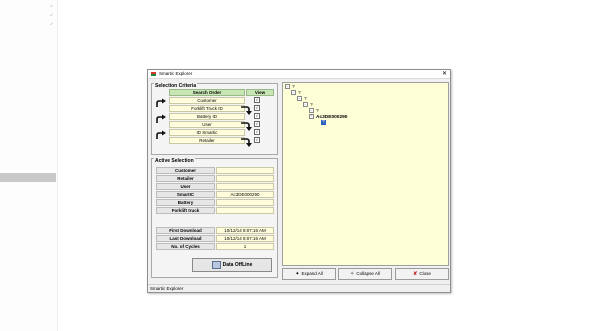  Describe the element at coordinates (207, 100) in the screenshot. I see `criteria-customer: Customer` at that location.